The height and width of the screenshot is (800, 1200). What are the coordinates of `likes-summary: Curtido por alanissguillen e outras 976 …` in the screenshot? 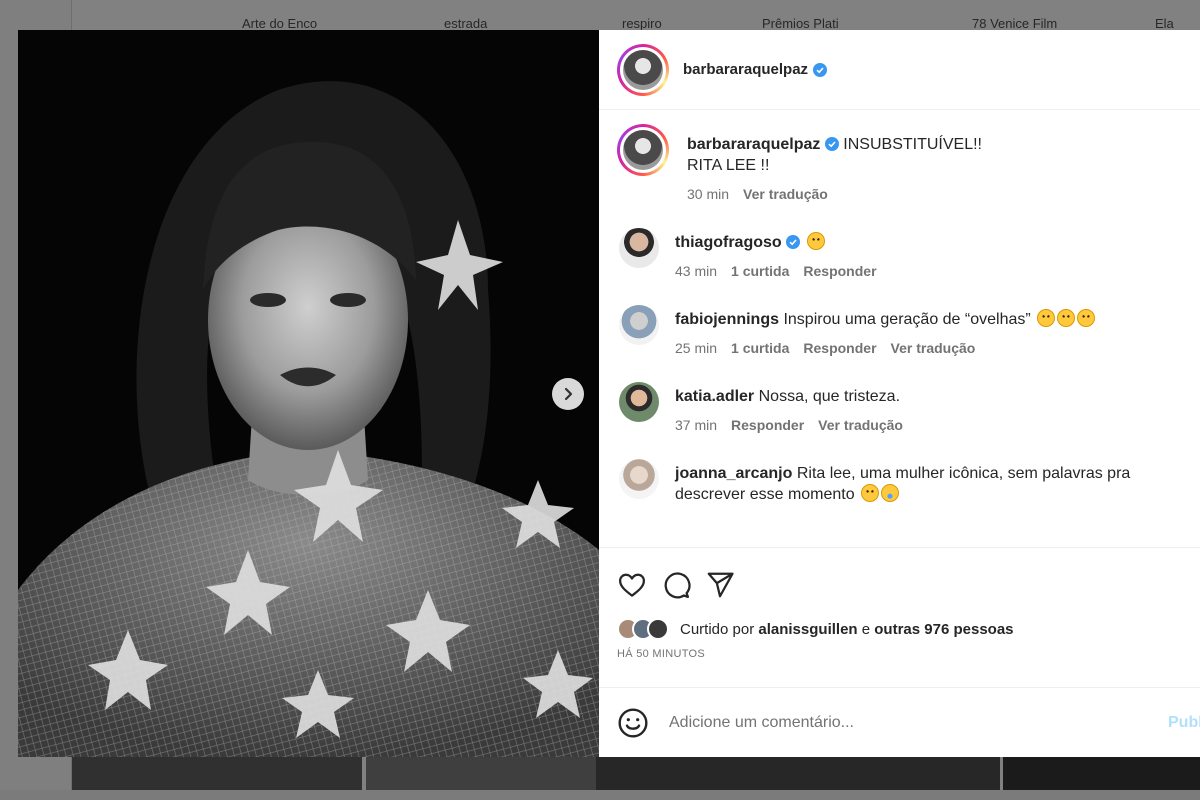 It's located at (899, 629).